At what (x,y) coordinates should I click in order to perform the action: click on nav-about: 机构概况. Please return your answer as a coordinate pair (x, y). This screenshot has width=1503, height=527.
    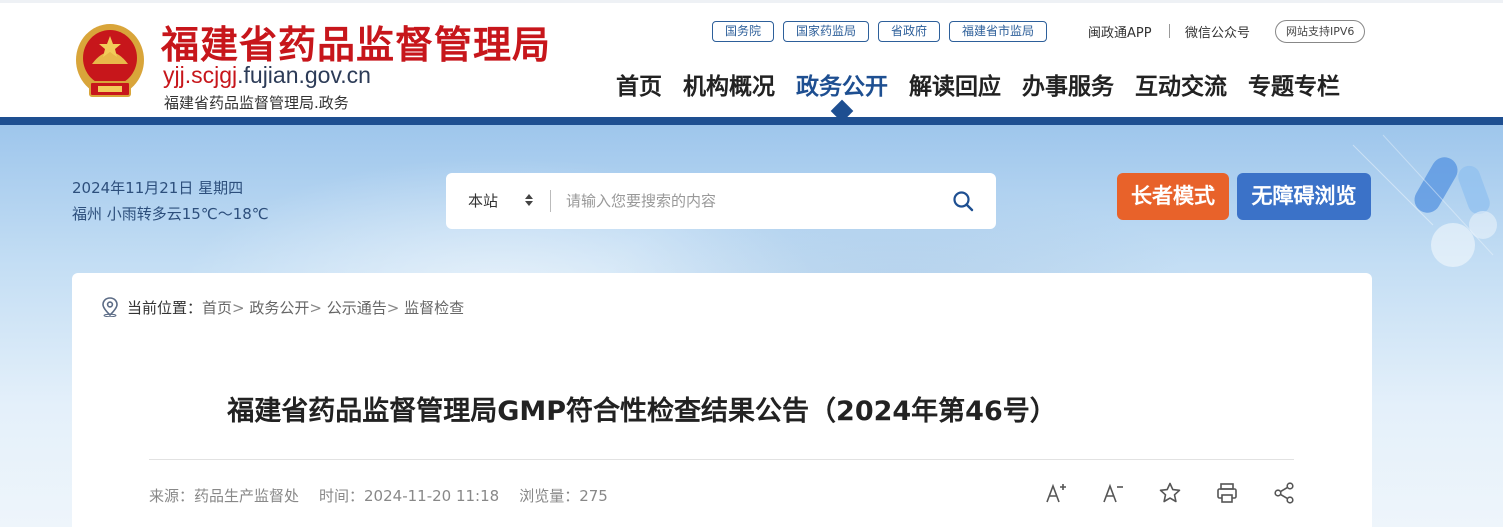
    Looking at the image, I should click on (729, 87).